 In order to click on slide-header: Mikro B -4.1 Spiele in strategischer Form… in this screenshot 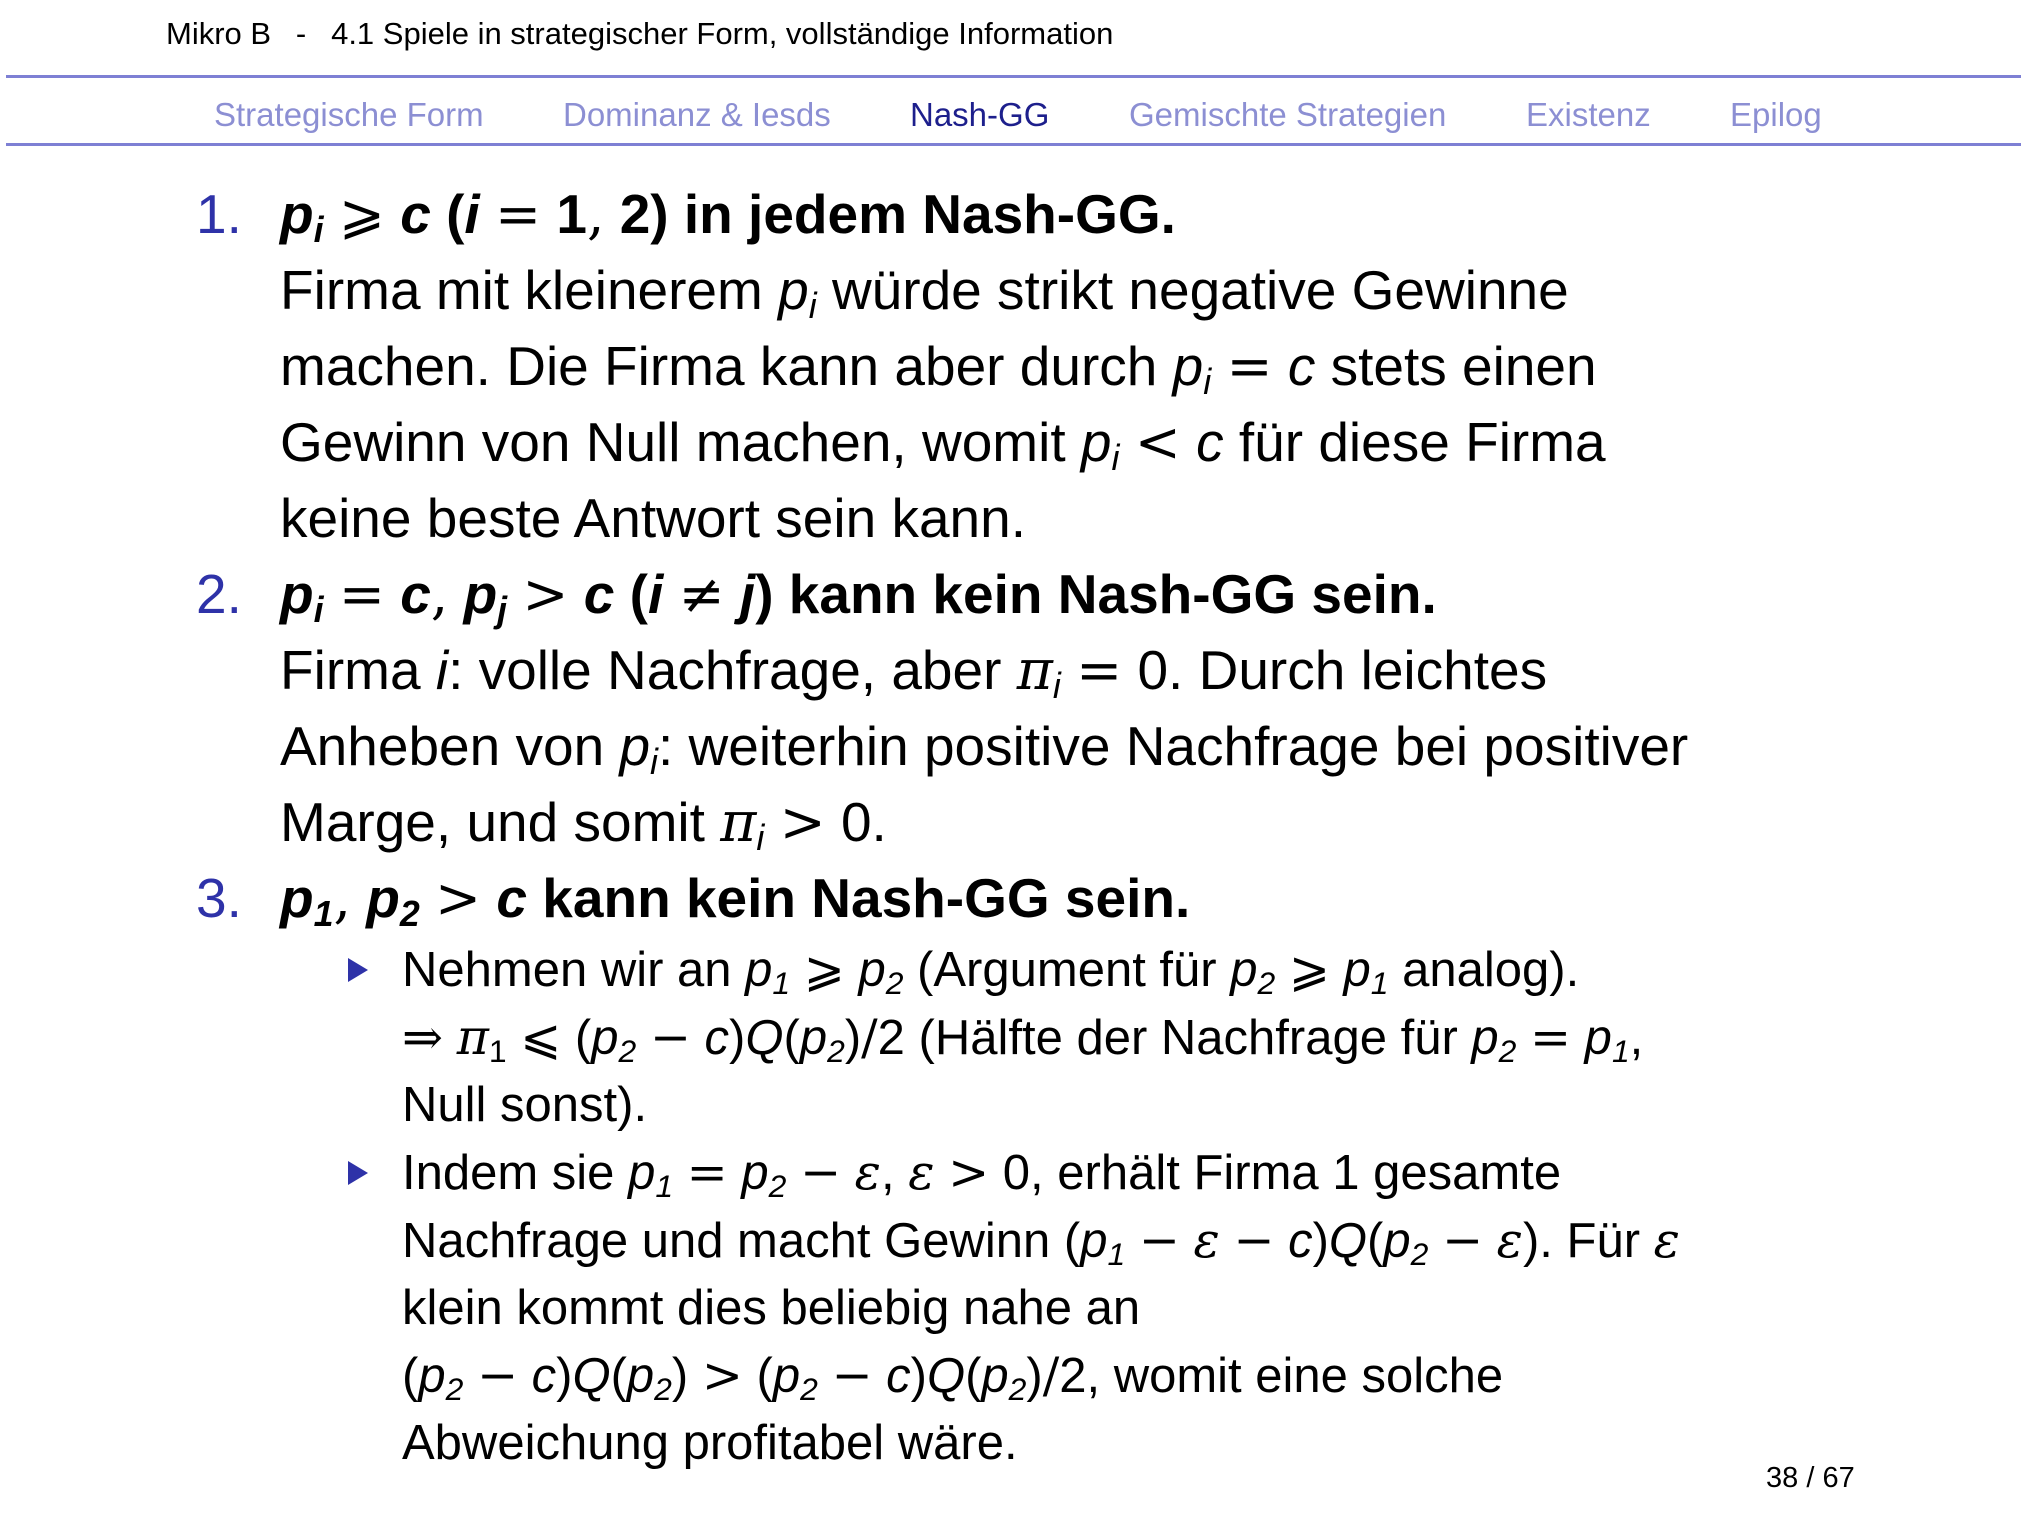, I will do `click(639, 34)`.